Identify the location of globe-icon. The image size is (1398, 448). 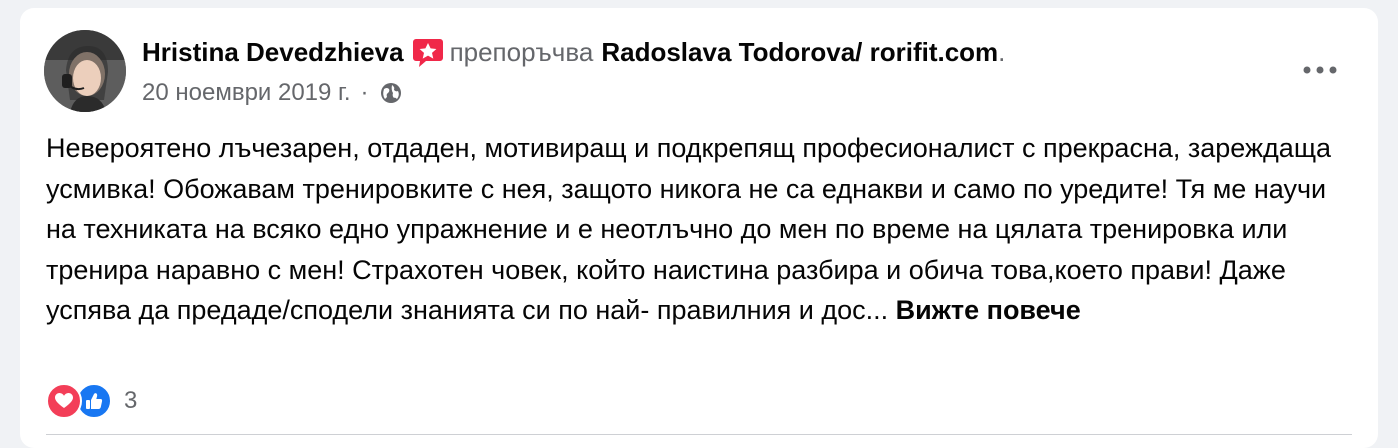
(391, 93).